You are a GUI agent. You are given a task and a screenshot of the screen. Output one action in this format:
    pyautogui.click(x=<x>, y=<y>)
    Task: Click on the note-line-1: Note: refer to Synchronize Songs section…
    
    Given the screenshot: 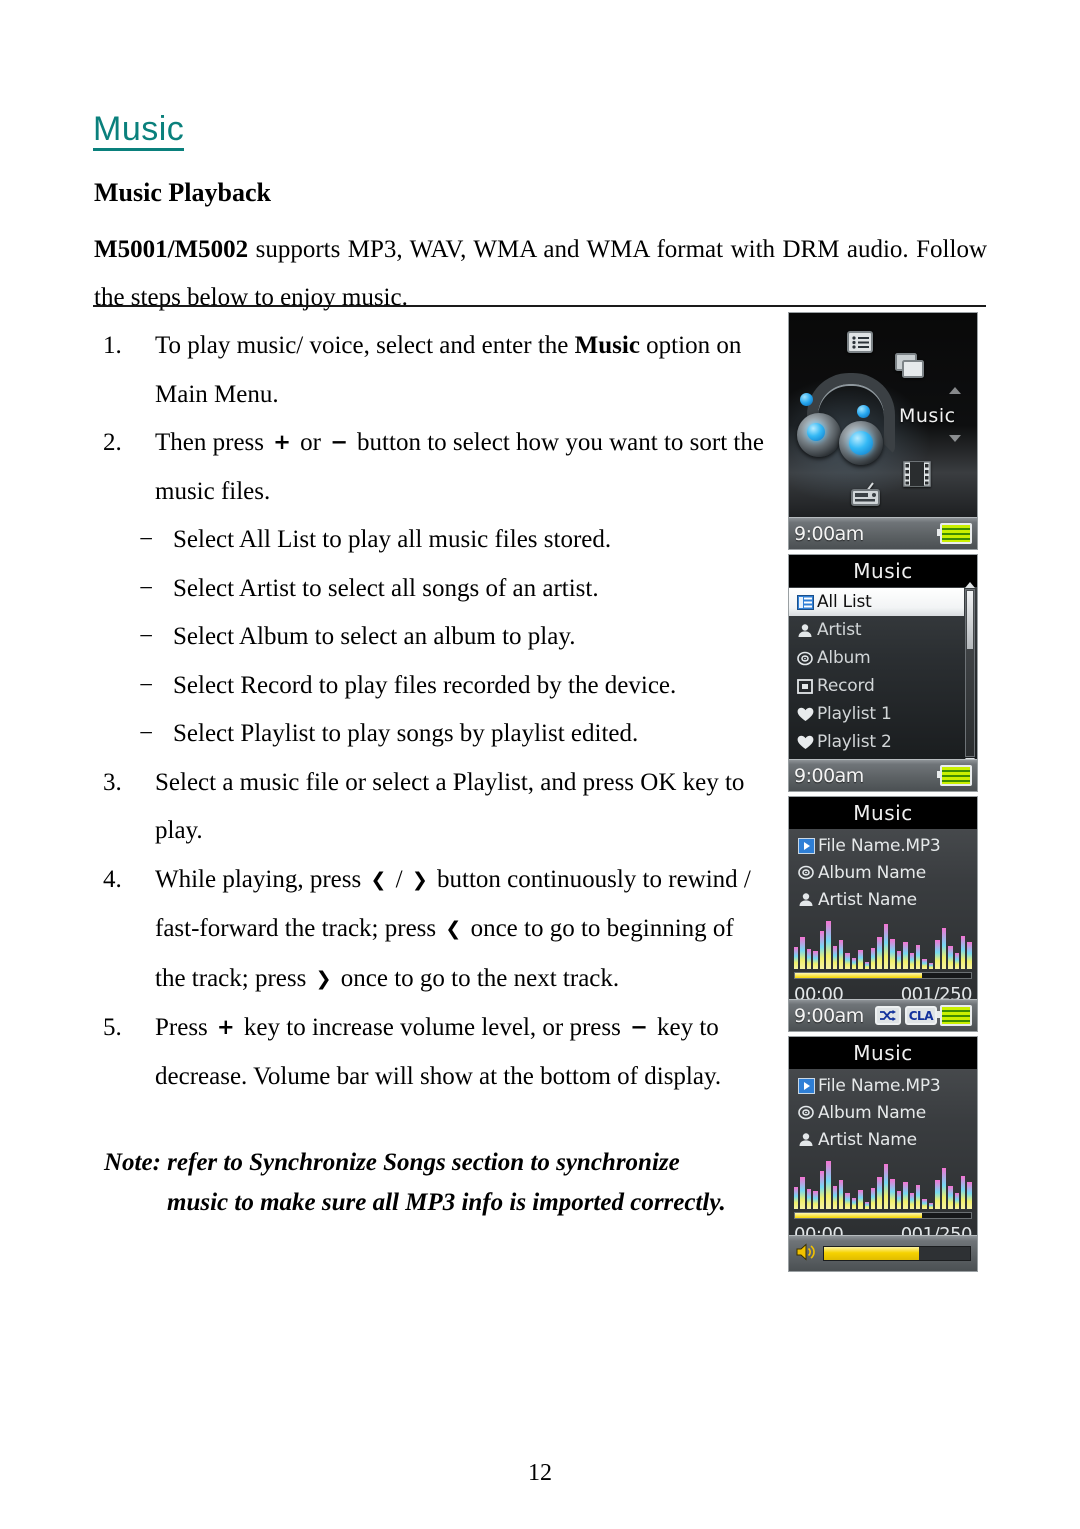 What is the action you would take?
    pyautogui.click(x=392, y=1162)
    